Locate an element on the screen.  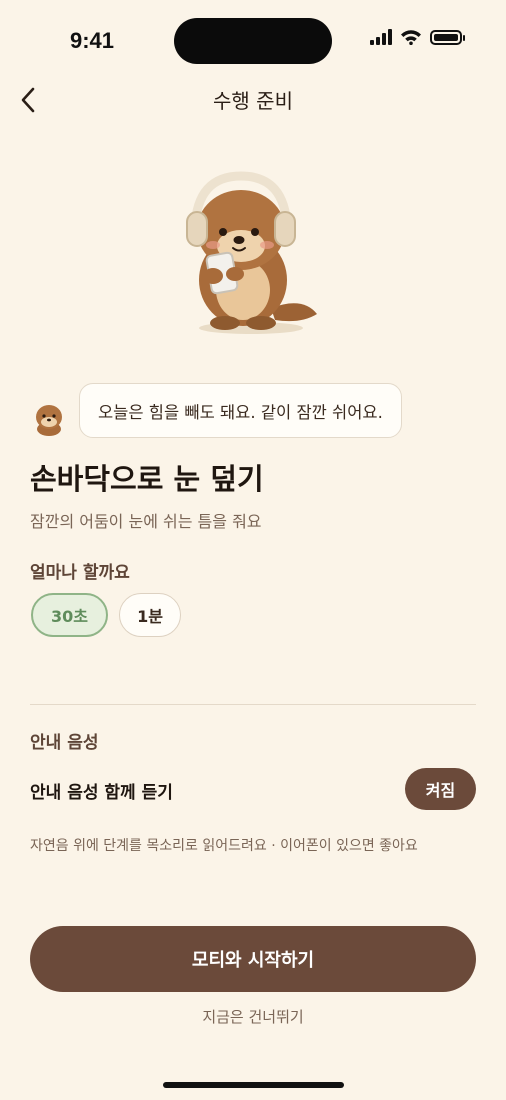
status-bar: 9:41 is located at coordinates (253, 40).